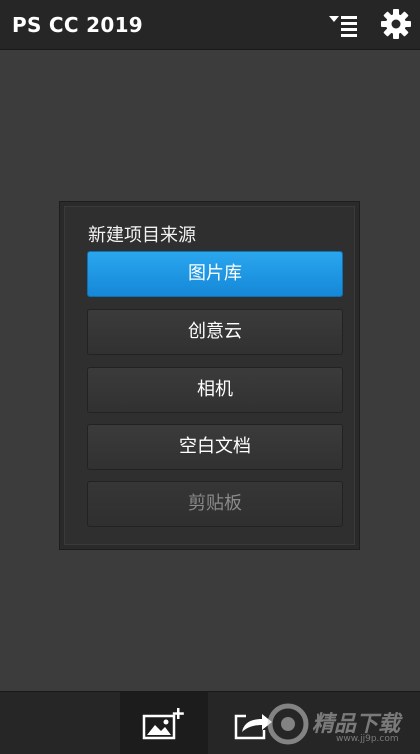 The height and width of the screenshot is (754, 420). What do you see at coordinates (210, 25) in the screenshot?
I see `top-app-bar: PS CC 2019` at bounding box center [210, 25].